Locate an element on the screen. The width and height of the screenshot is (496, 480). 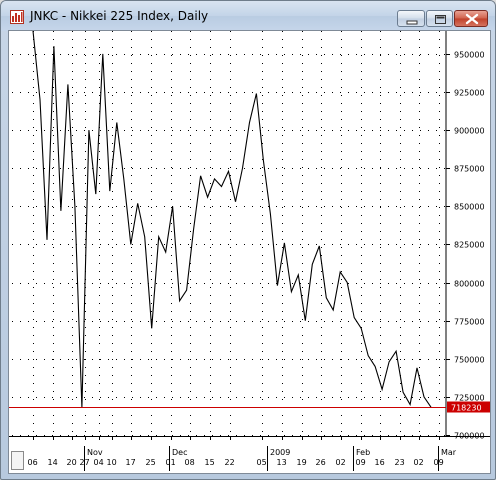
x-day-label: 20 is located at coordinates (72, 462).